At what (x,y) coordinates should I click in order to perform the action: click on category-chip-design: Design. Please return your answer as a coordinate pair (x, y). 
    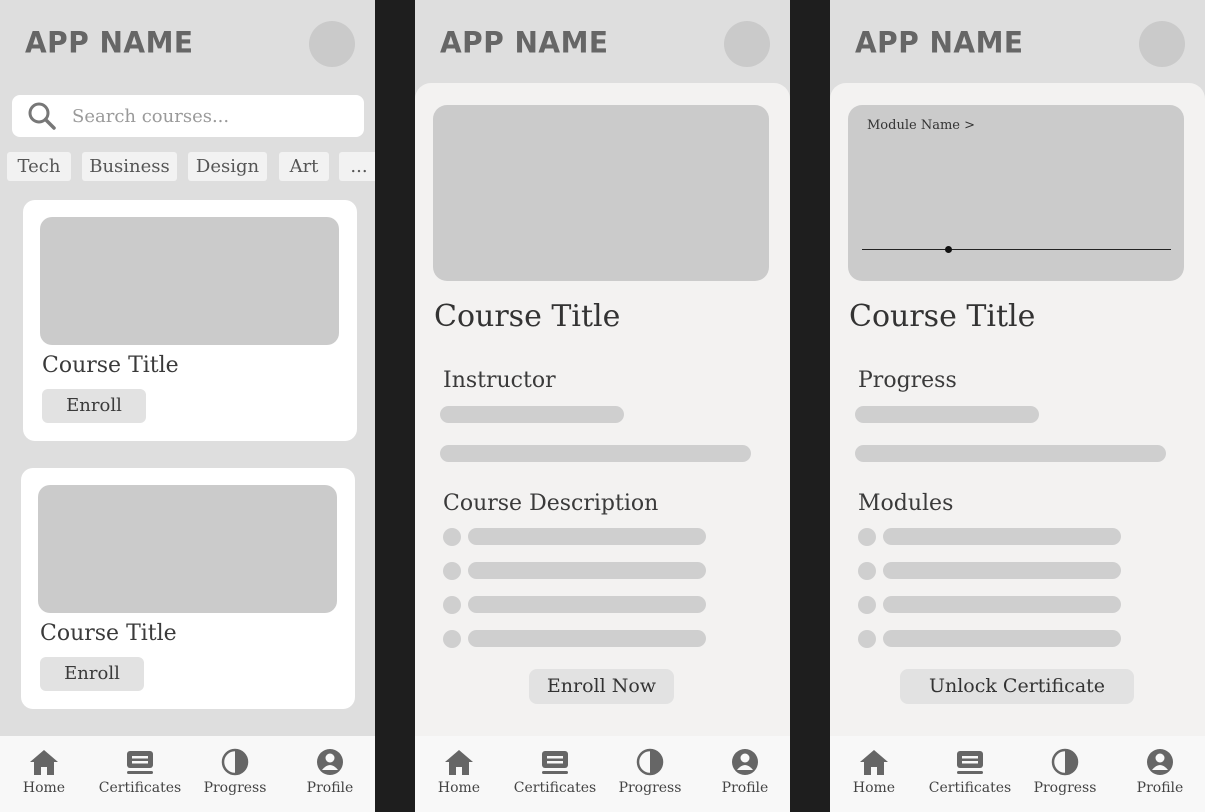
    Looking at the image, I should click on (227, 166).